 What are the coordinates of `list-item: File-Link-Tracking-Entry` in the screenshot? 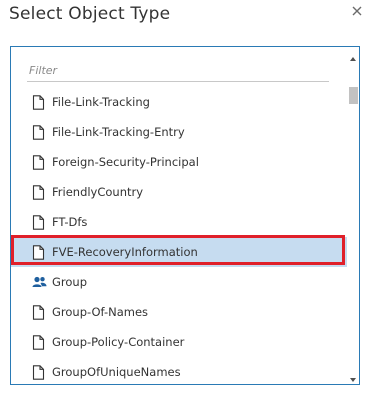 It's located at (179, 132).